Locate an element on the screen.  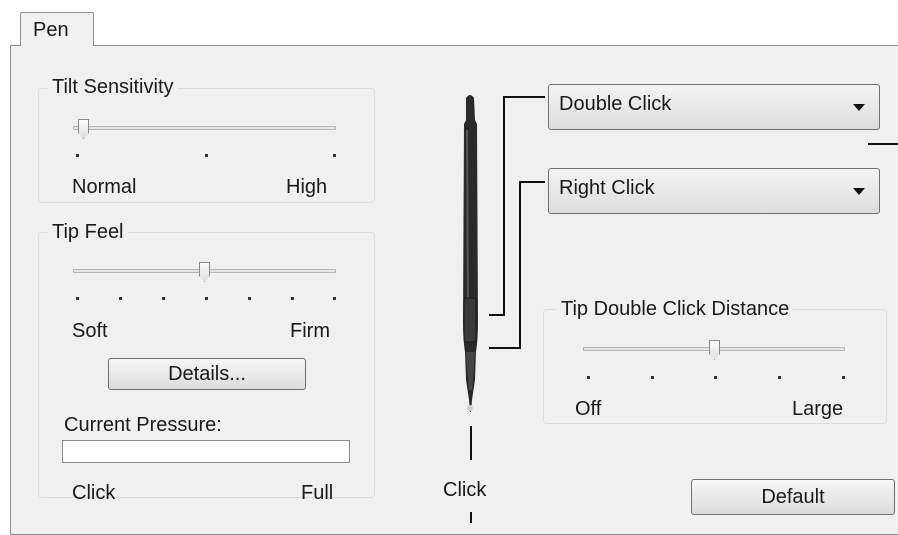
tip-feel-min-label: Soft is located at coordinates (90, 331).